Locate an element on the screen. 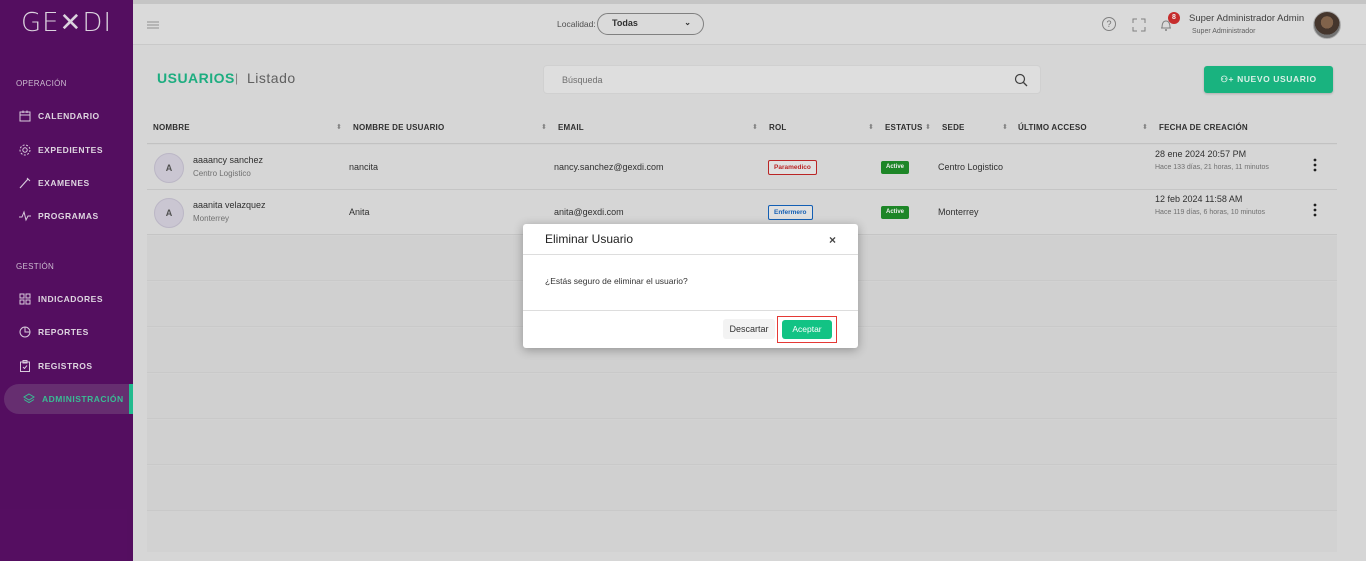 The image size is (1366, 561). cancel-button: Descartar is located at coordinates (749, 329).